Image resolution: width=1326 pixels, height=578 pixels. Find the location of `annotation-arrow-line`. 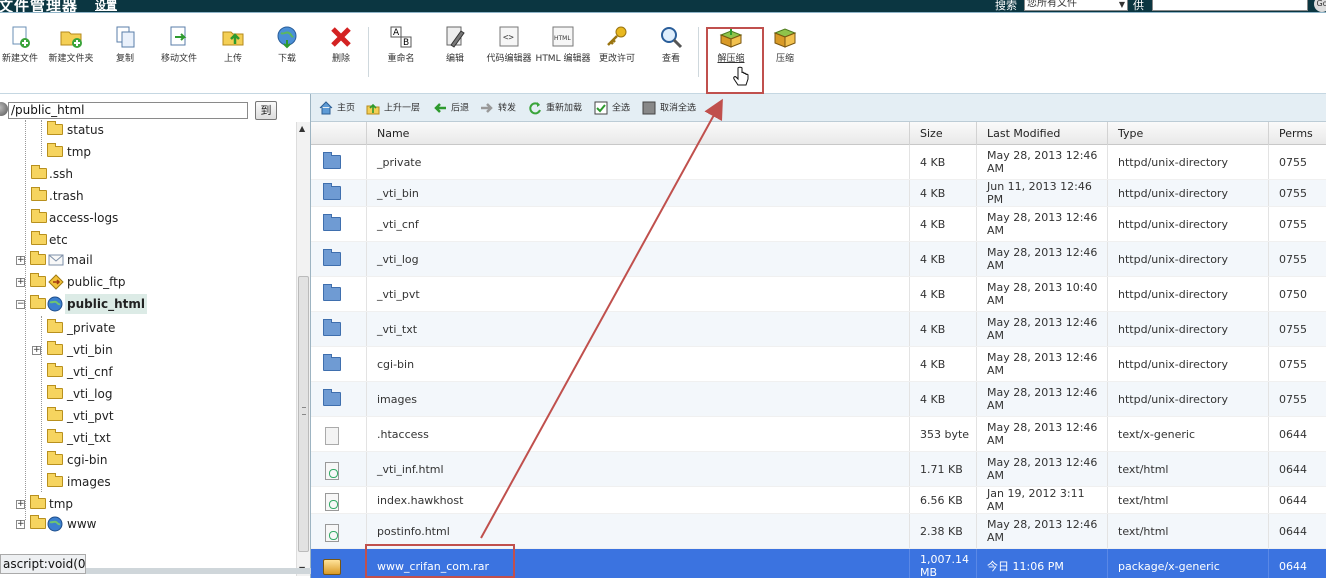

annotation-arrow-line is located at coordinates (601, 318).